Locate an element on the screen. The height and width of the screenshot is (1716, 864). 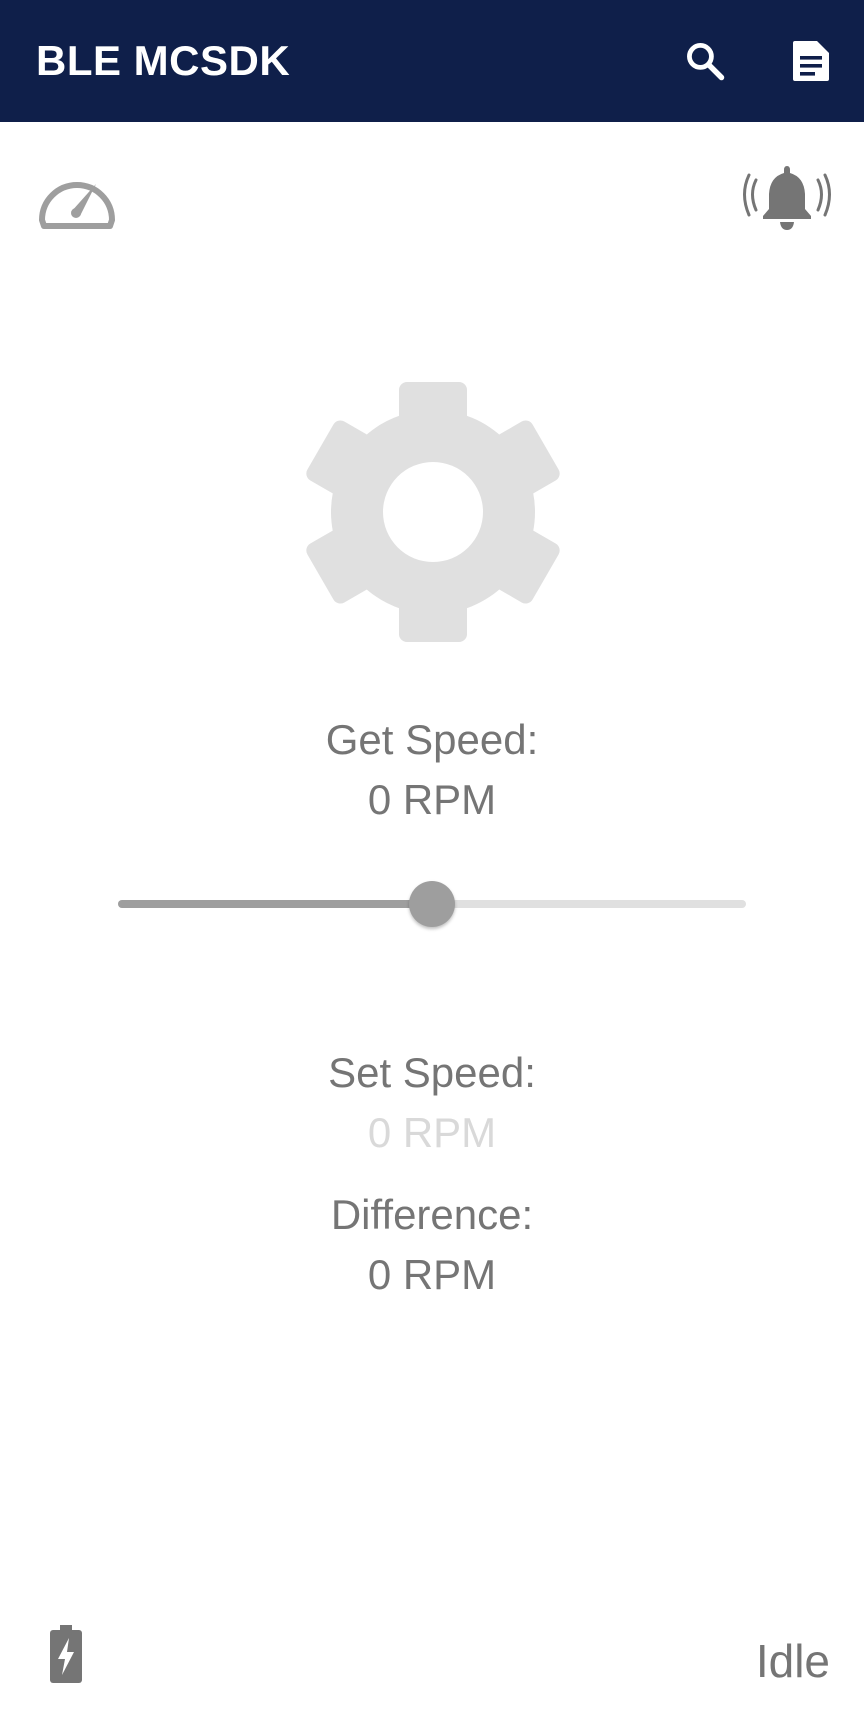
status-text: Idle is located at coordinates (792, 1661).